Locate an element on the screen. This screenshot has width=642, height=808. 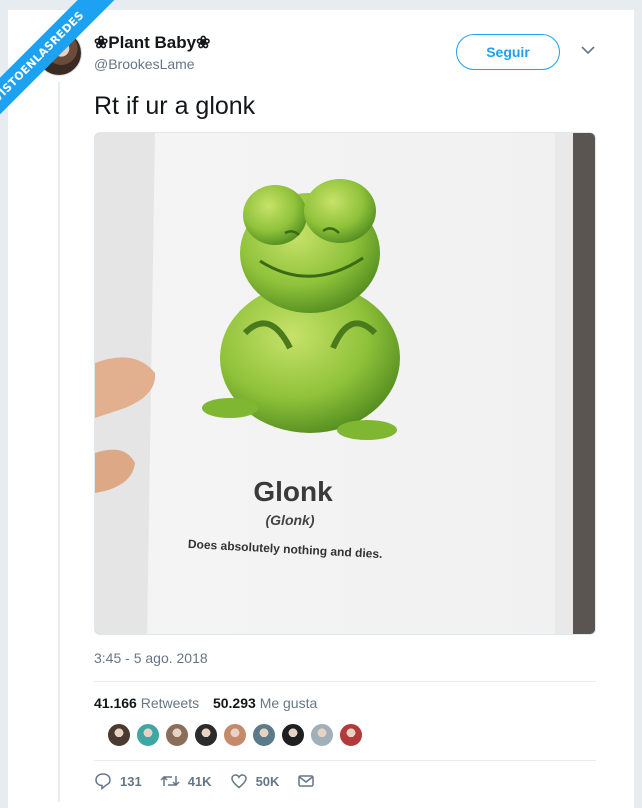
retweets-count: 41.166 is located at coordinates (115, 703).